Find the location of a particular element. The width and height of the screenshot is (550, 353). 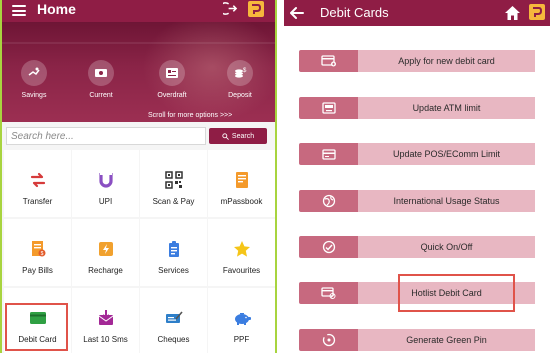

page-title: Debit Cards is located at coordinates (354, 12).